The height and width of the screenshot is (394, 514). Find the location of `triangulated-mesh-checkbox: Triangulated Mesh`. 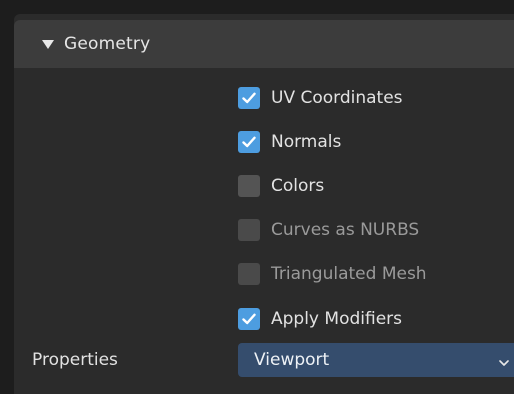

triangulated-mesh-checkbox: Triangulated Mesh is located at coordinates (332, 274).